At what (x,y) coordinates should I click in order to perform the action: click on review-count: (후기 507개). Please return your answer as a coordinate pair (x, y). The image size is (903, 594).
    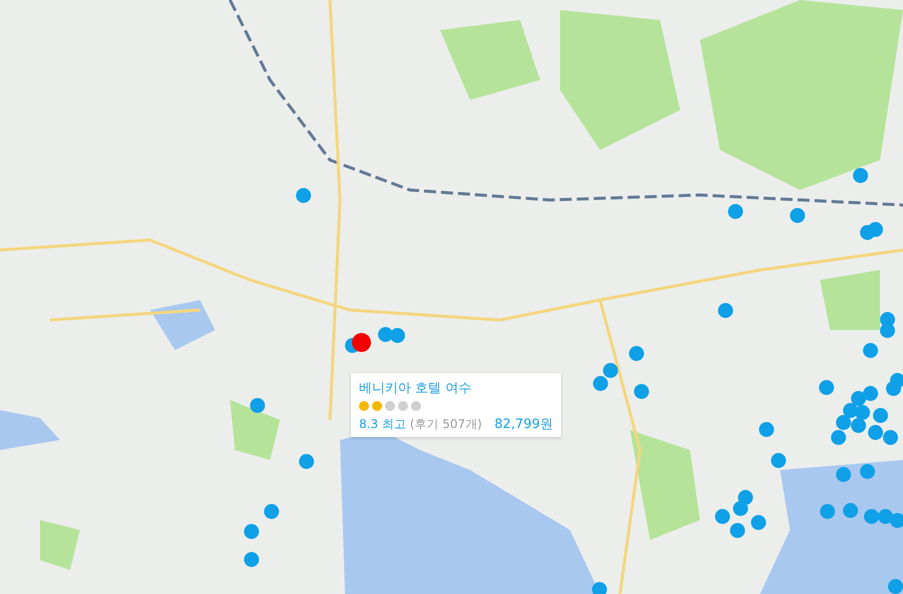
    Looking at the image, I should click on (446, 424).